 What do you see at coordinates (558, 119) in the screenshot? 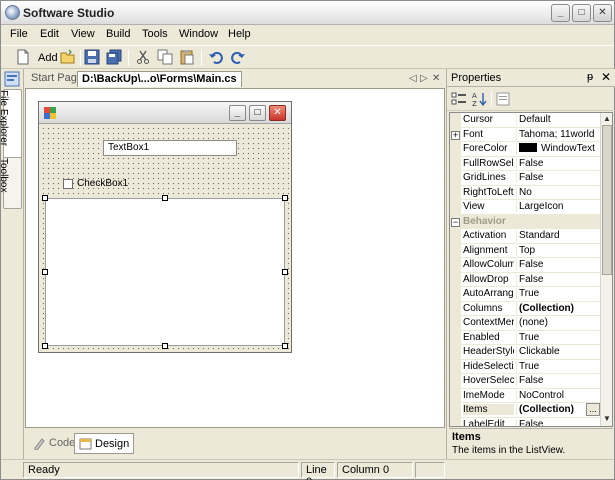
I see `property-value: Default` at bounding box center [558, 119].